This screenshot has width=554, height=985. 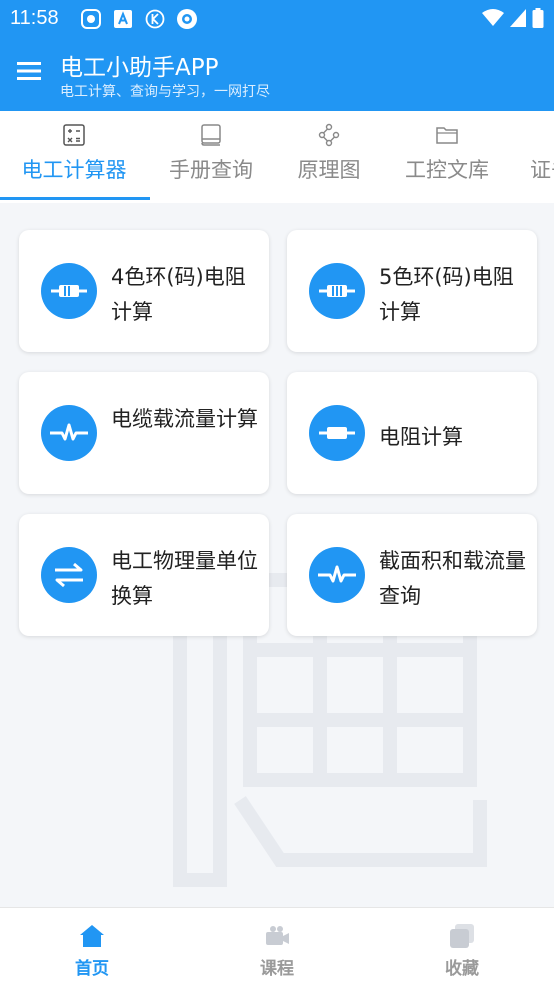 What do you see at coordinates (92, 936) in the screenshot?
I see `home-icon` at bounding box center [92, 936].